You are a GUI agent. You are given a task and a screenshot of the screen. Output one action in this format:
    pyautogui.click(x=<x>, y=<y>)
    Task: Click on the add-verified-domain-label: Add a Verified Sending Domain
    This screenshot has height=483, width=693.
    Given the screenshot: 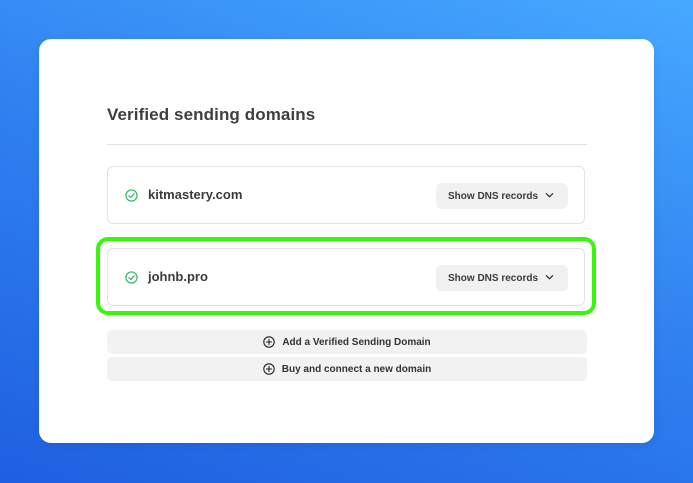 What is the action you would take?
    pyautogui.click(x=356, y=342)
    